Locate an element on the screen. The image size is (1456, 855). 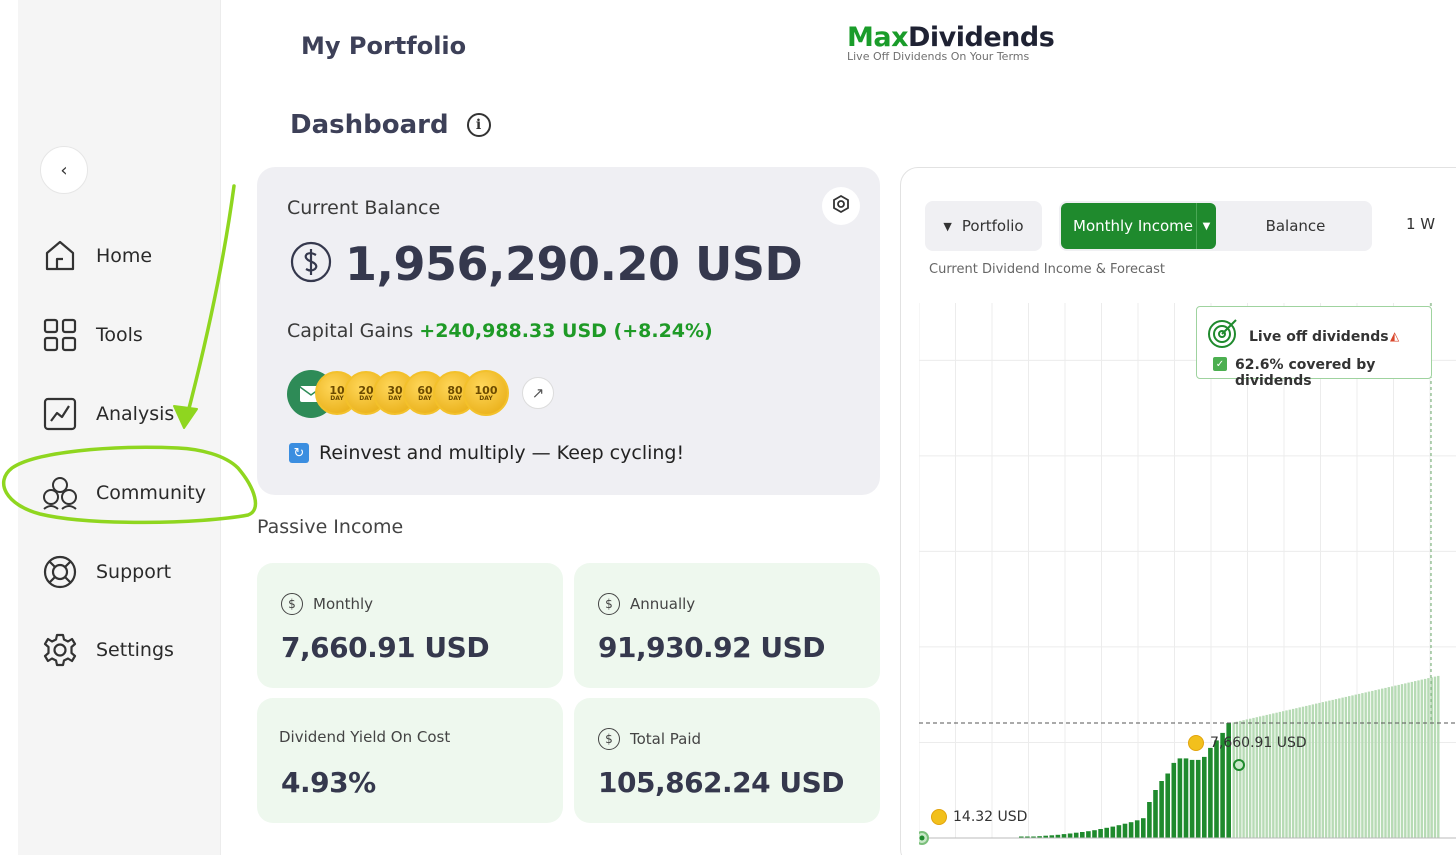
arrow-up-right-icon: ↗ is located at coordinates (538, 393).